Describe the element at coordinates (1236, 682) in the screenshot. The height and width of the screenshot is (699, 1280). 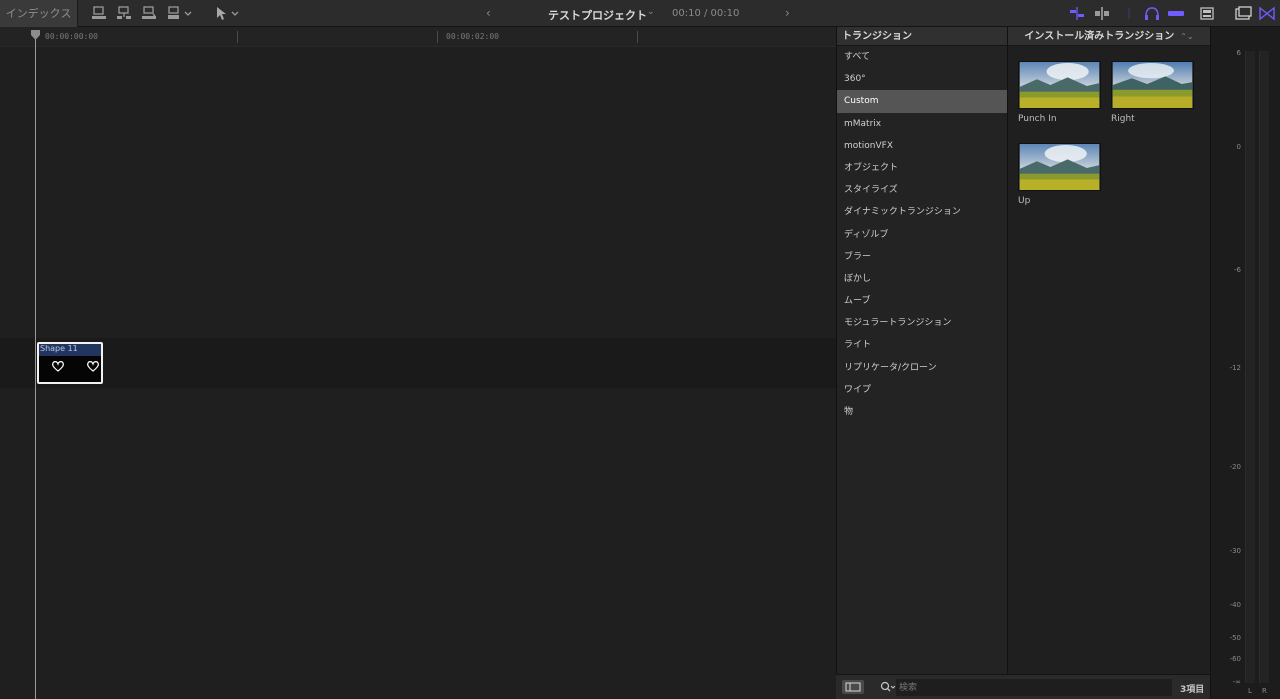
I see `meter-scale-label: -∞` at that location.